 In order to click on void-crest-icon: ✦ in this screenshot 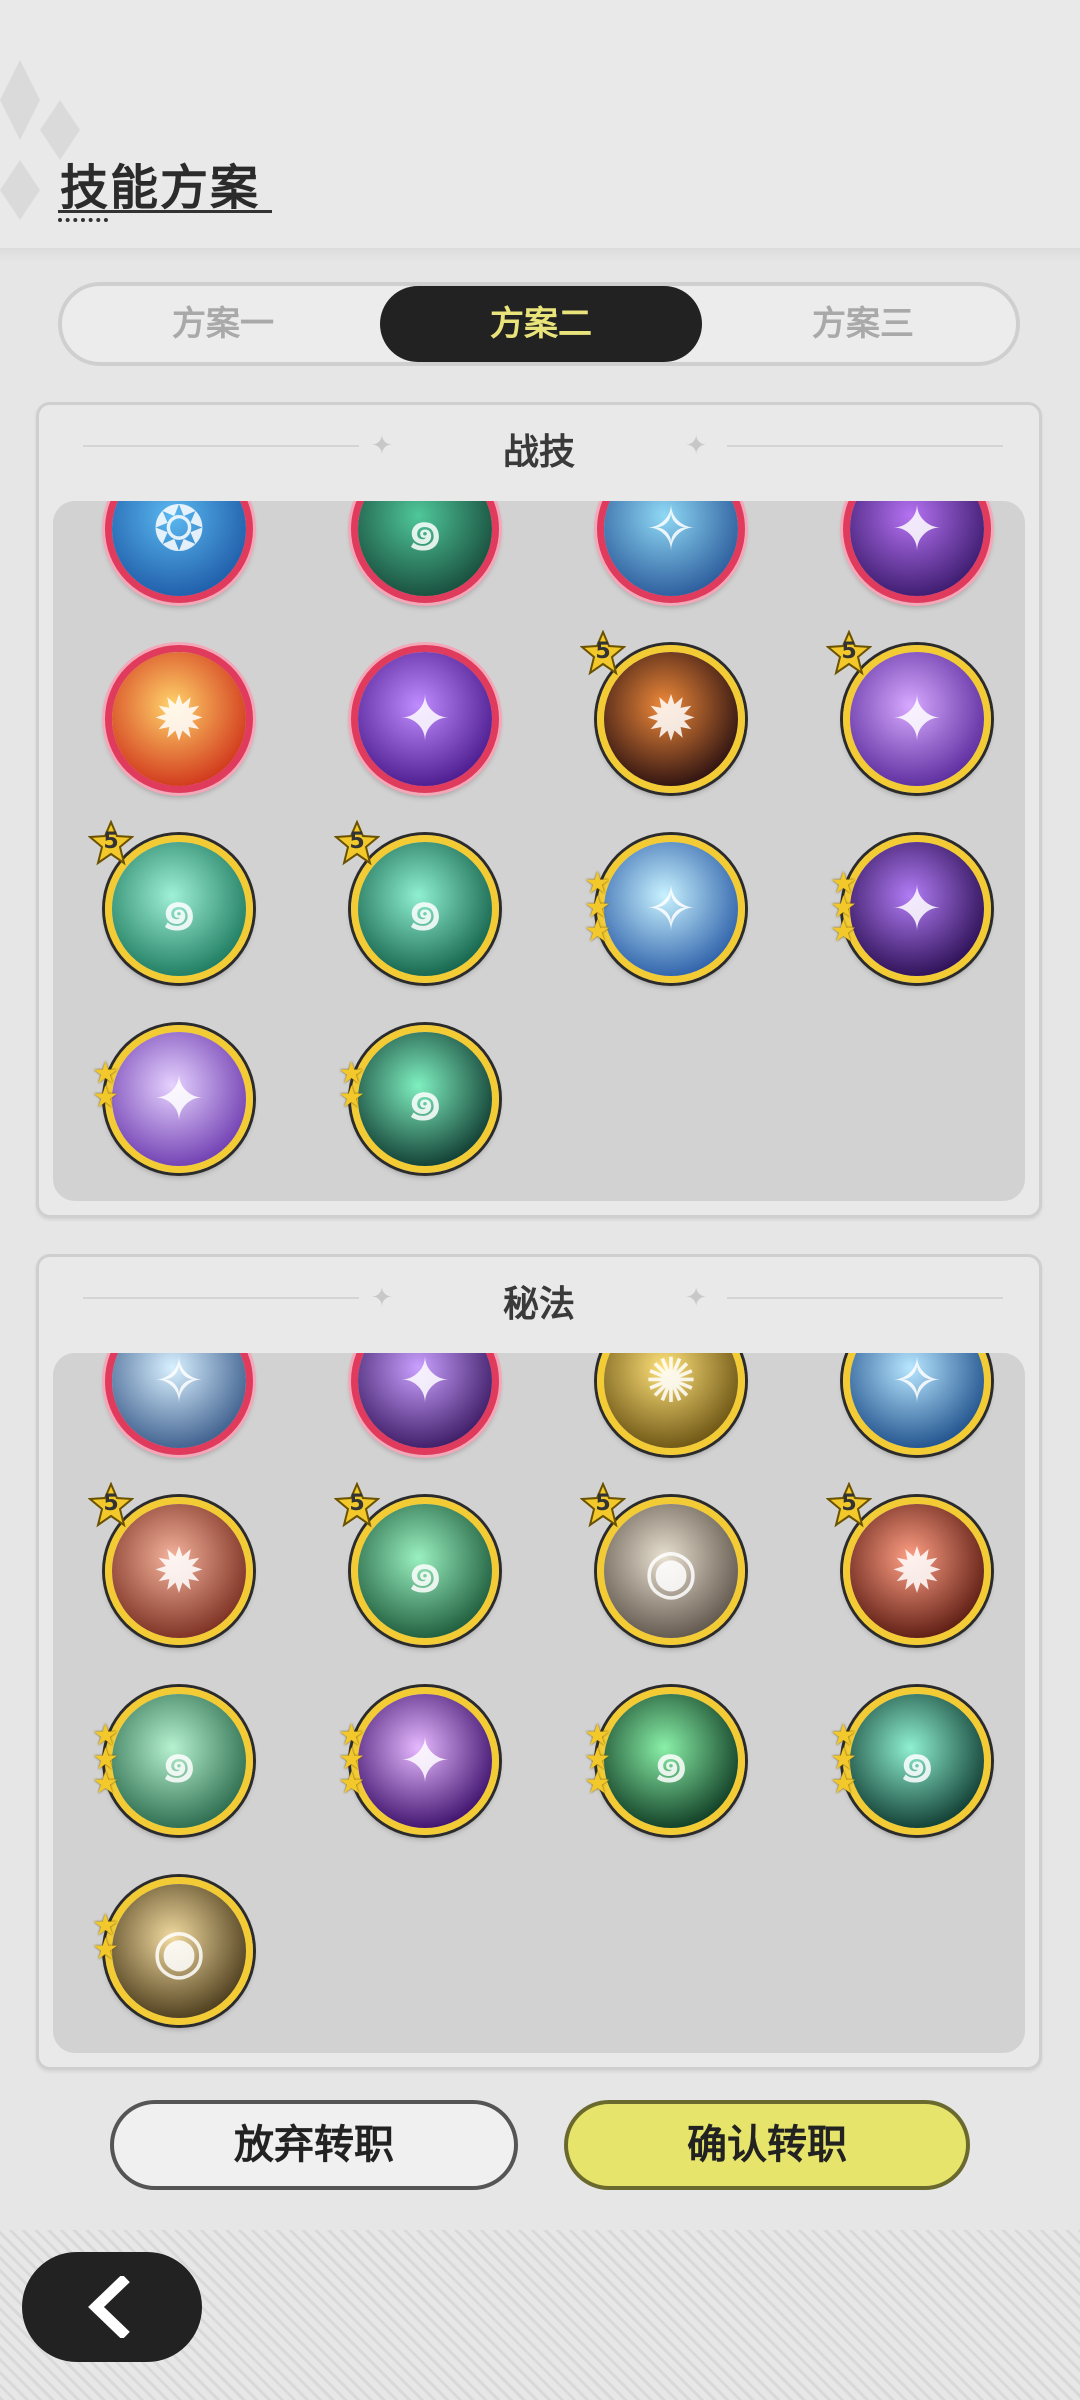, I will do `click(425, 718)`.